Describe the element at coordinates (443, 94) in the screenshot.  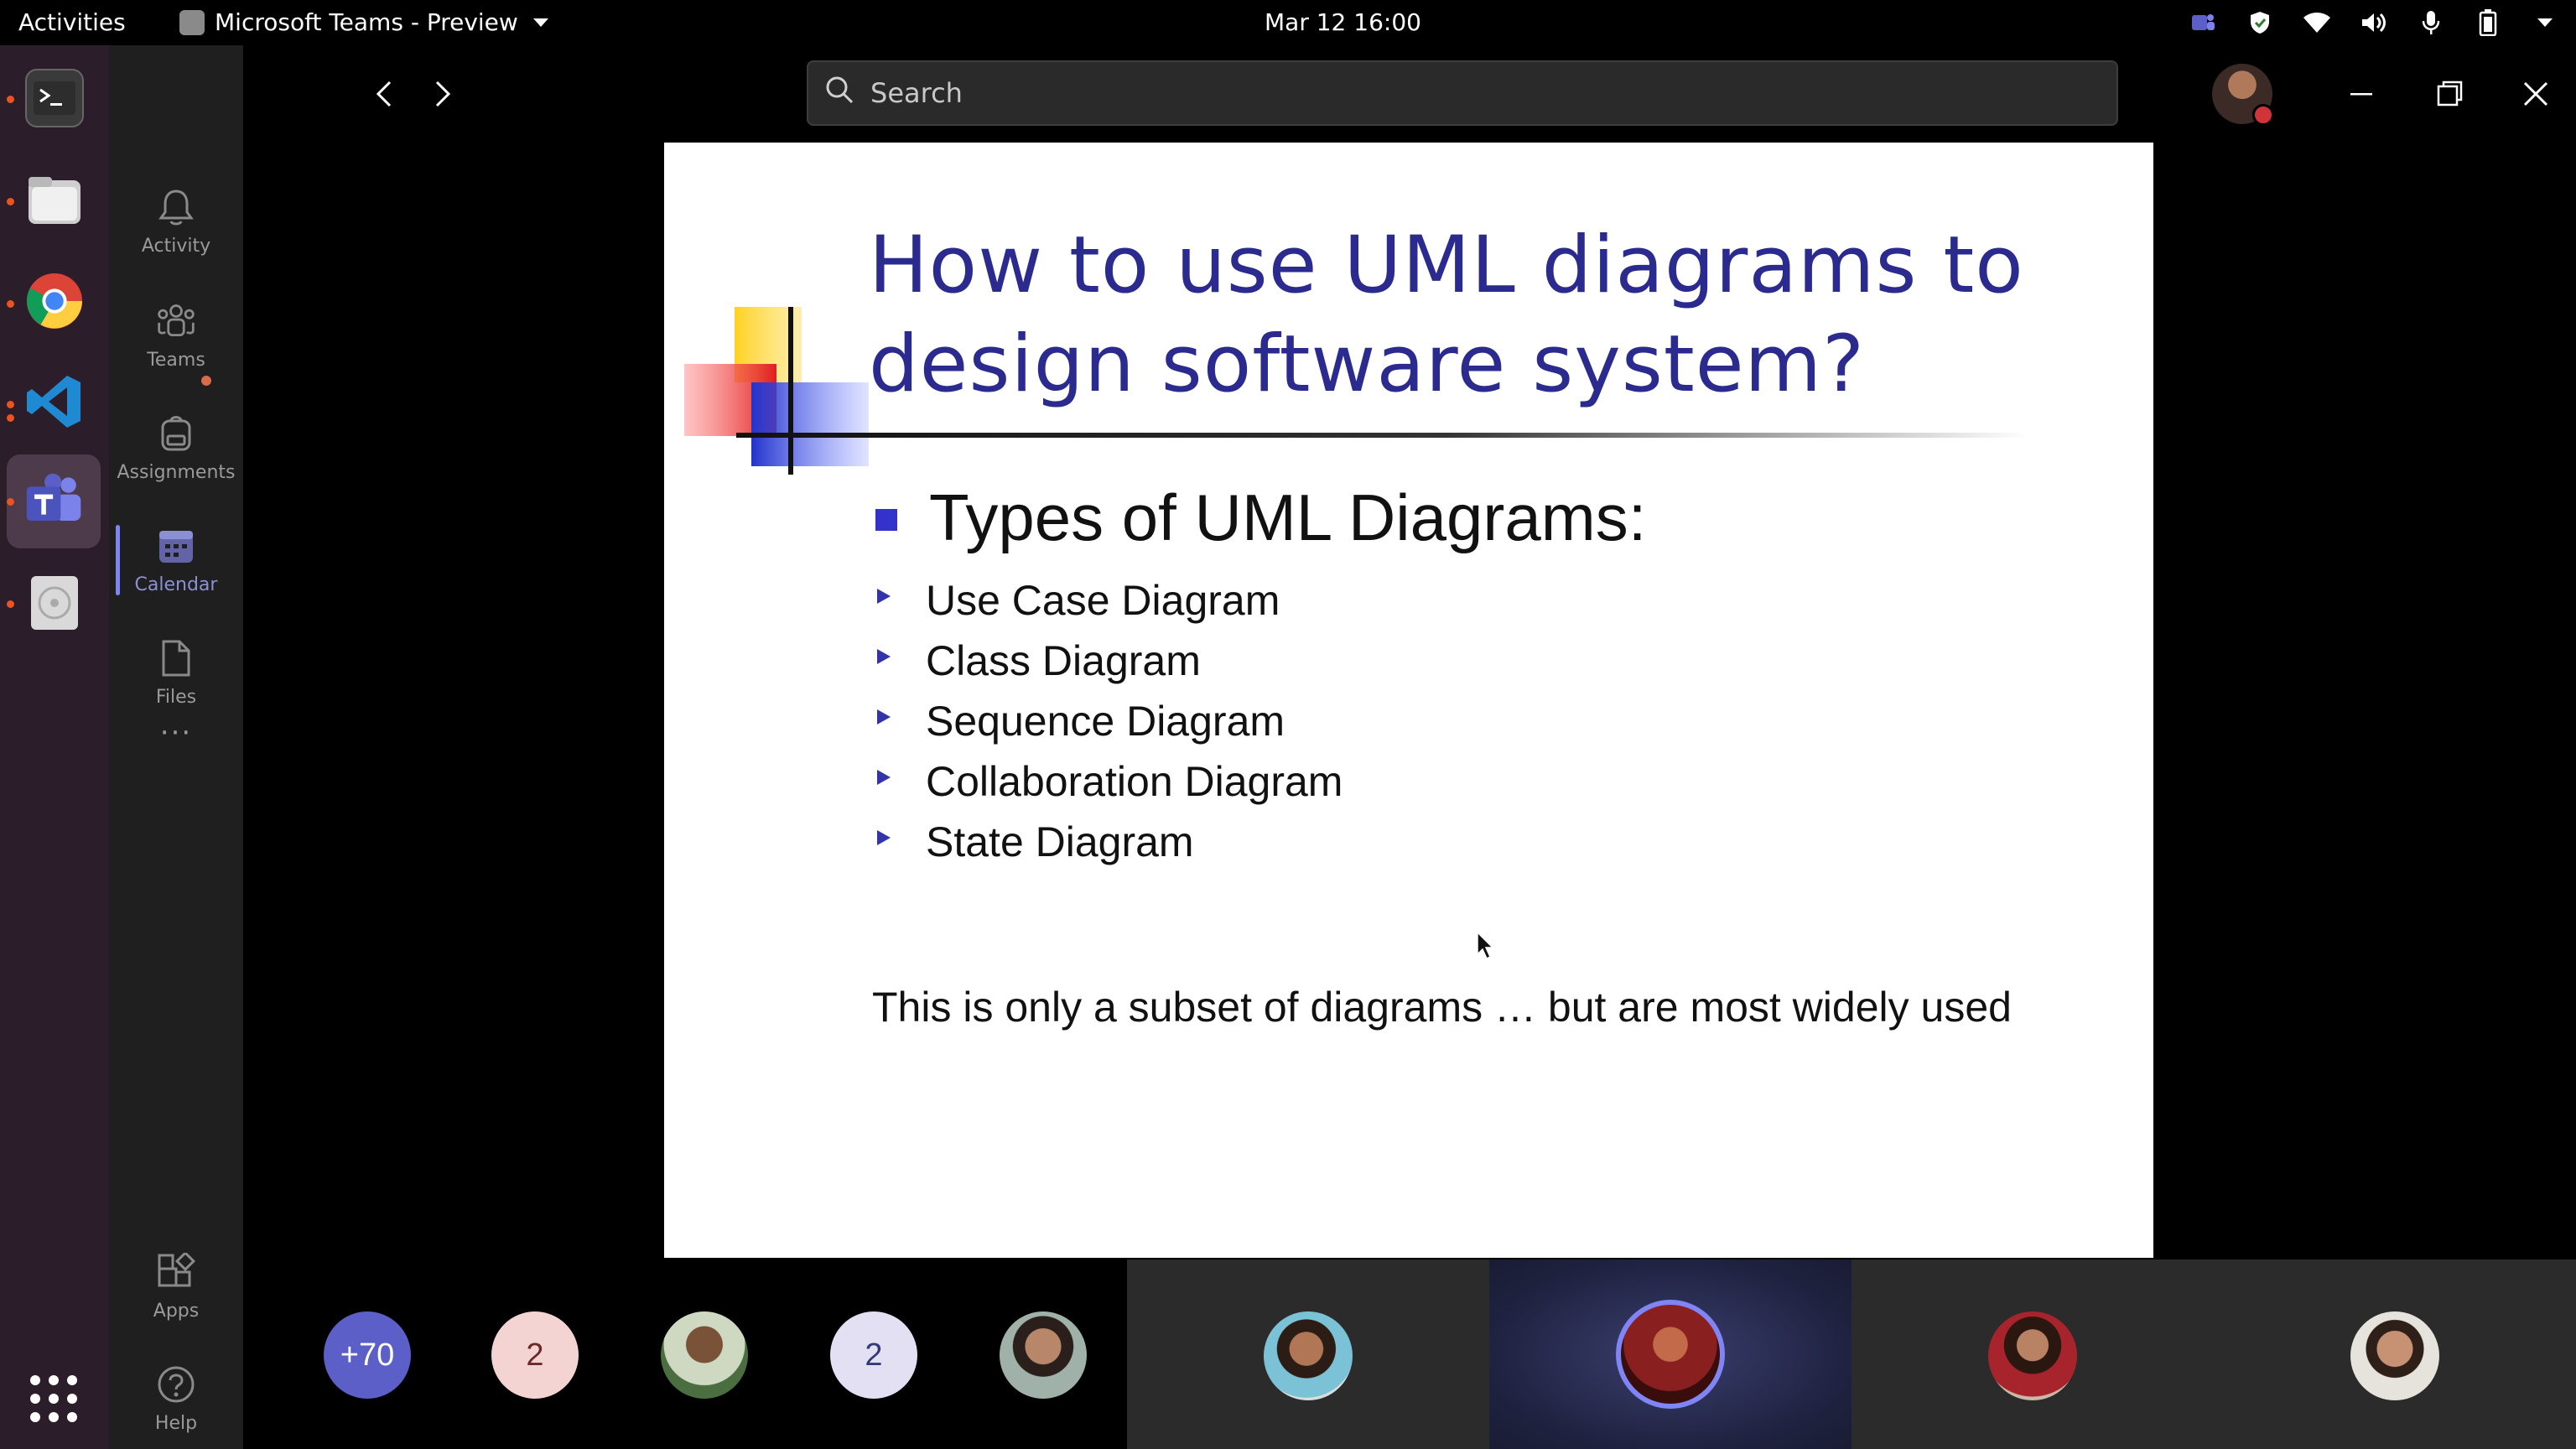
I see `forward-arrow-icon` at that location.